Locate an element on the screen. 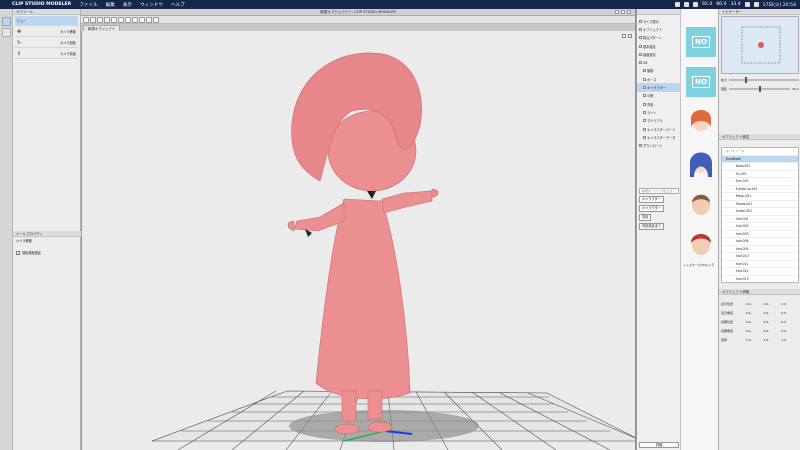 The image size is (800, 450). help-icon is located at coordinates (156, 19).